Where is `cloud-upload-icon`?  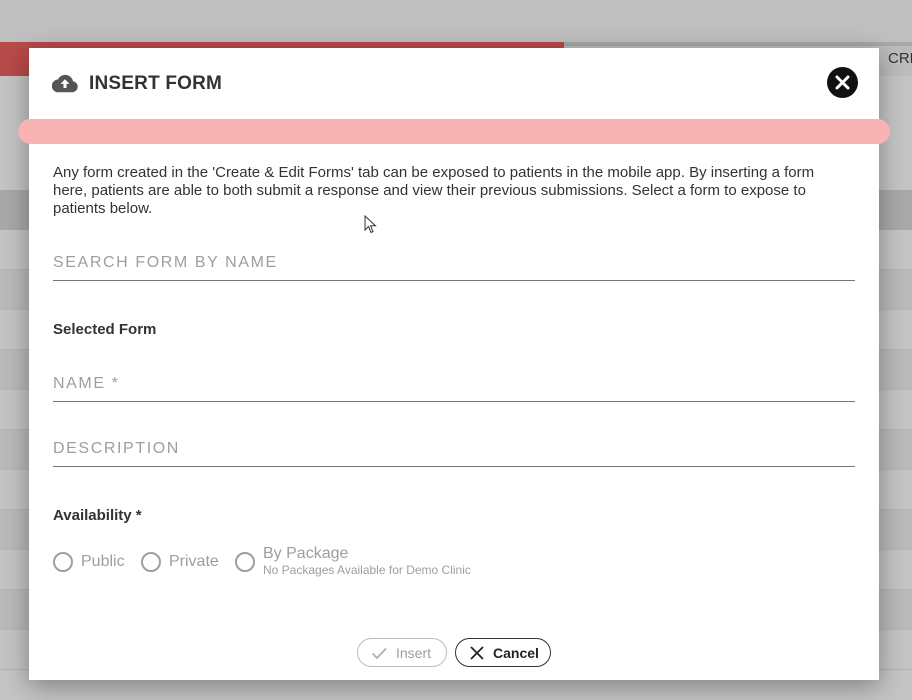 cloud-upload-icon is located at coordinates (64, 83).